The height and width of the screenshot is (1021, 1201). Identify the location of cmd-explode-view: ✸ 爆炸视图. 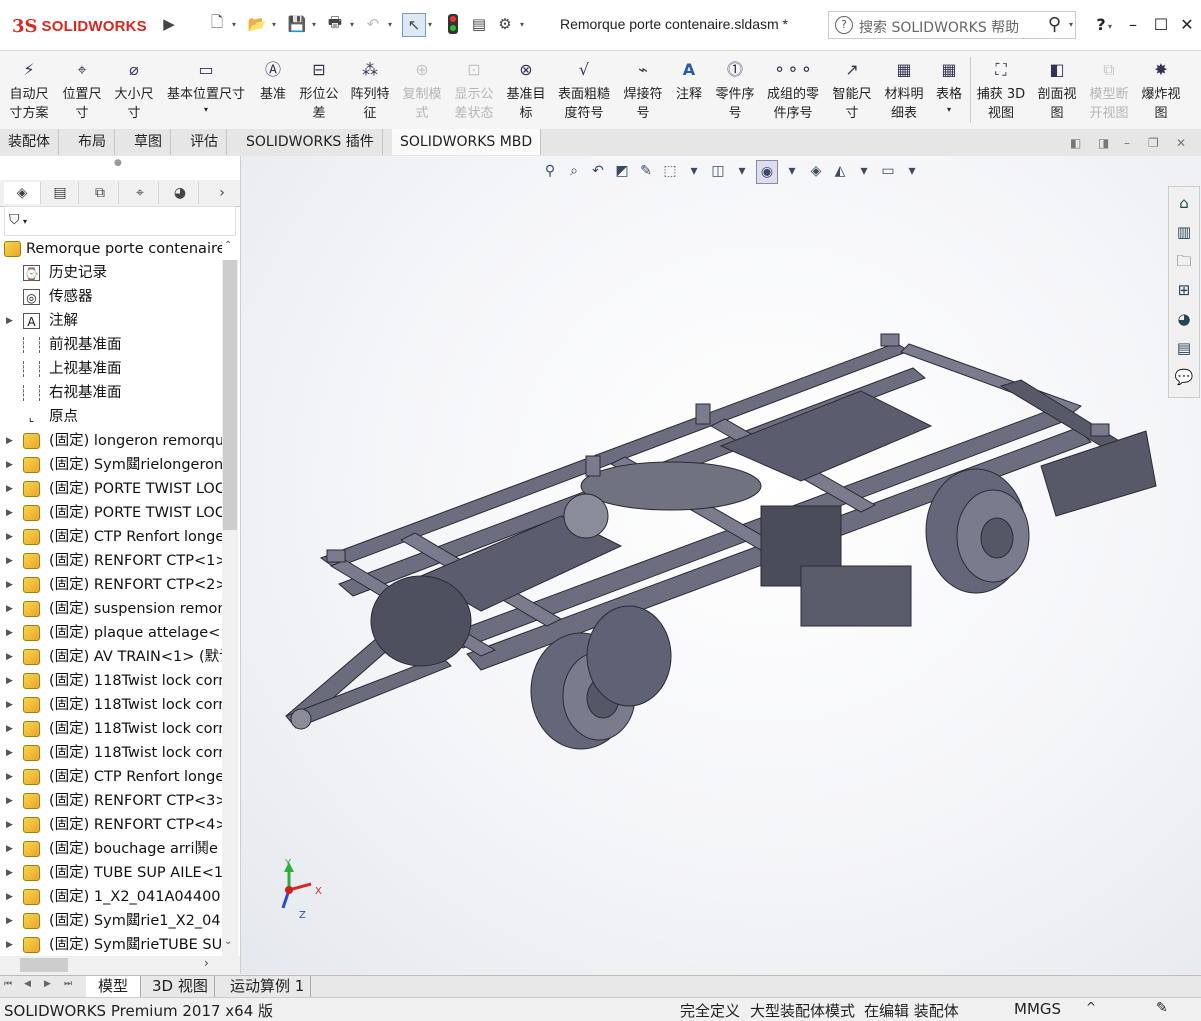
(1161, 89).